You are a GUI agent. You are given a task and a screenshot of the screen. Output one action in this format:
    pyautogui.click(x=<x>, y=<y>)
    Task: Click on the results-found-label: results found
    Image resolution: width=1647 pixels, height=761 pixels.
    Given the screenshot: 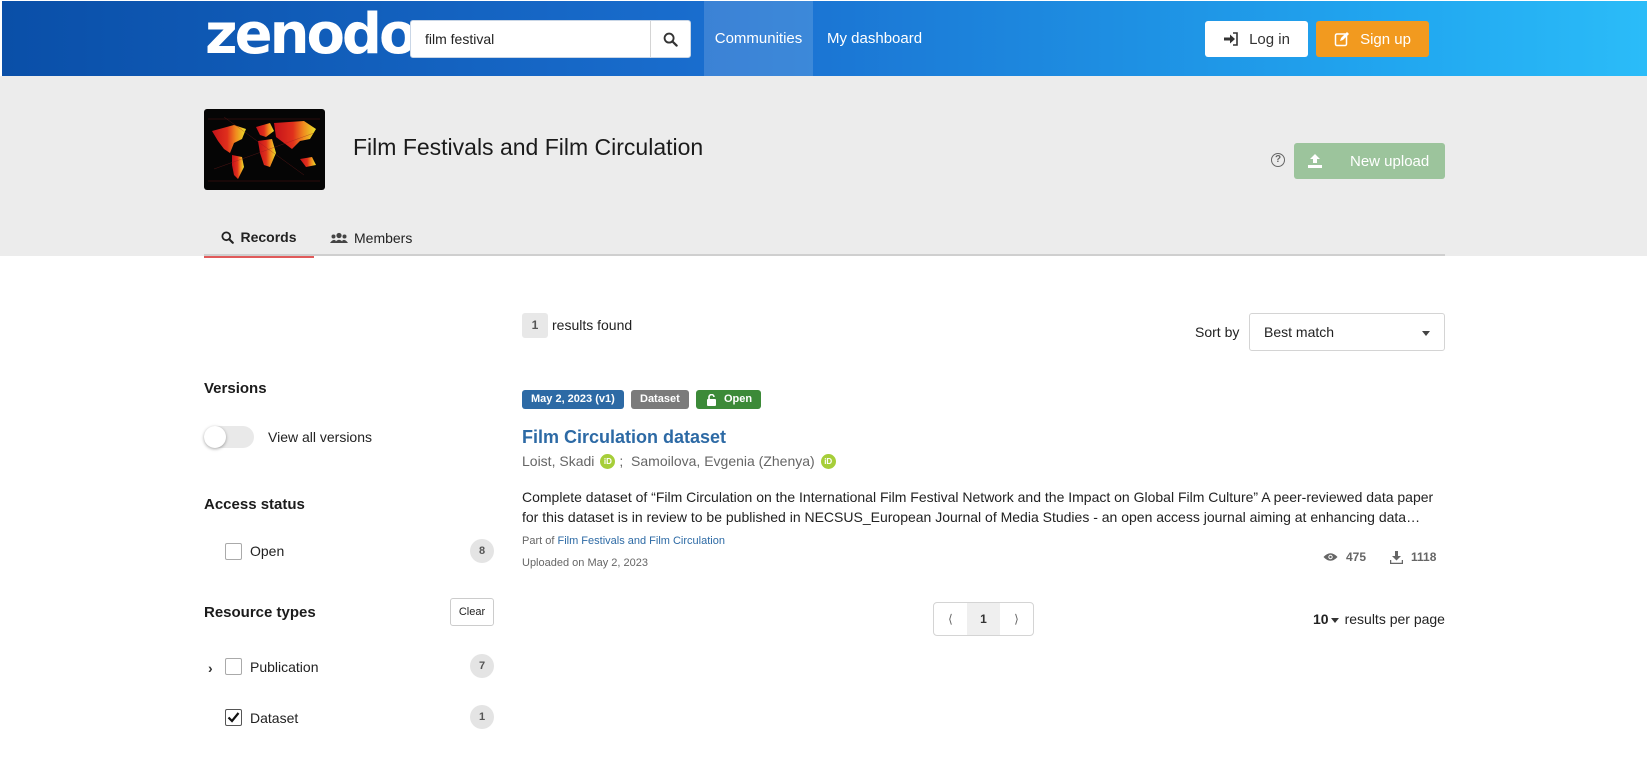 What is the action you would take?
    pyautogui.click(x=592, y=325)
    